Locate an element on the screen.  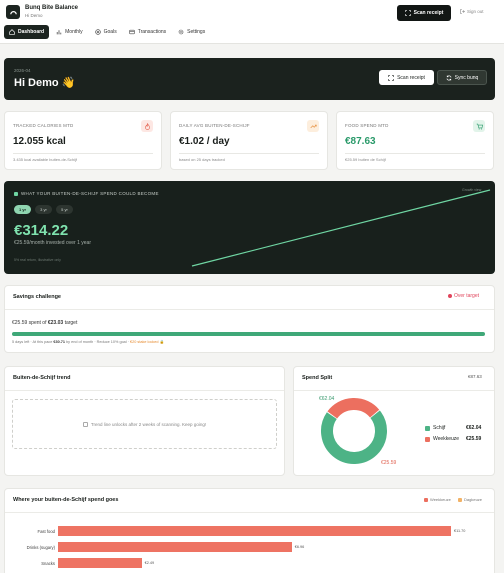
tab-monthly: Monthly is located at coordinates (69, 32).